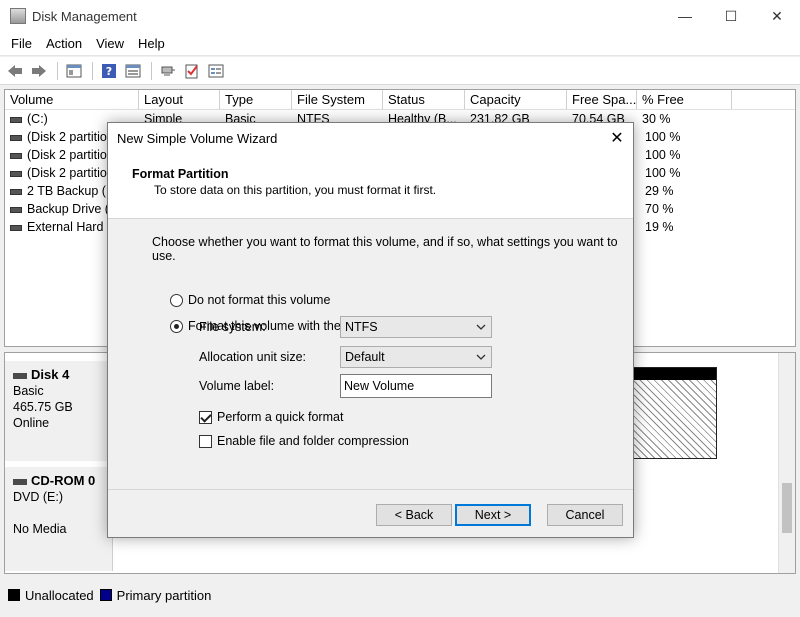 The height and width of the screenshot is (617, 800). What do you see at coordinates (313, 441) in the screenshot?
I see `compression-label: Enable file and folder compression` at bounding box center [313, 441].